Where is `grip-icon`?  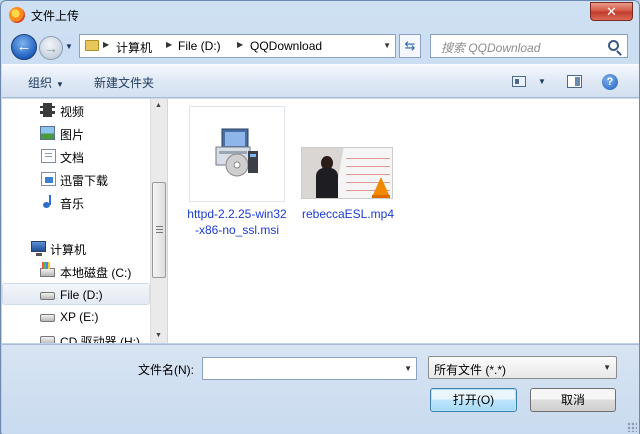 grip-icon is located at coordinates (159, 229).